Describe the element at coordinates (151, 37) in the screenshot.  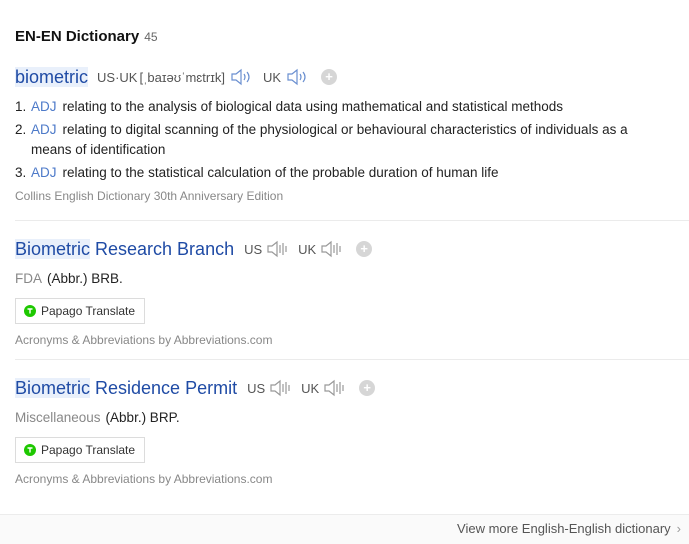
I see `result-count: 45` at that location.